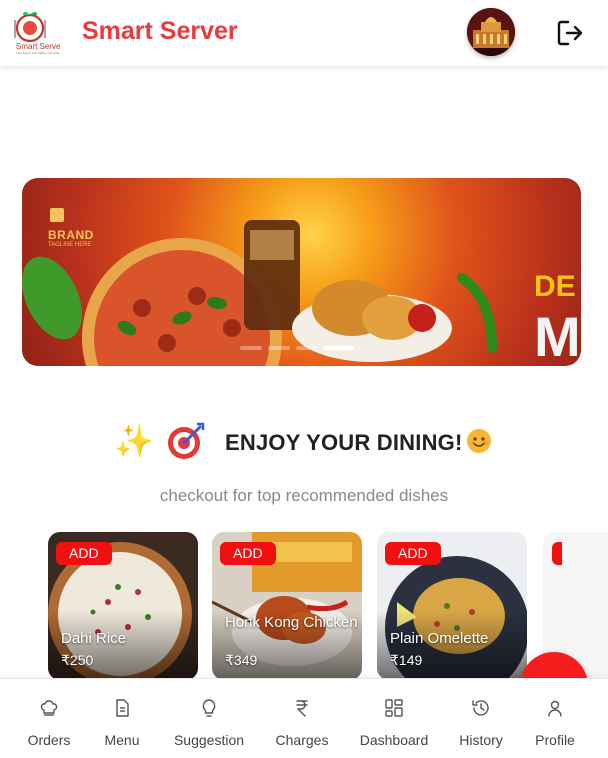 The image size is (608, 758). I want to click on logo-tagline: Your Food, Your Table, Your Way, so click(38, 53).